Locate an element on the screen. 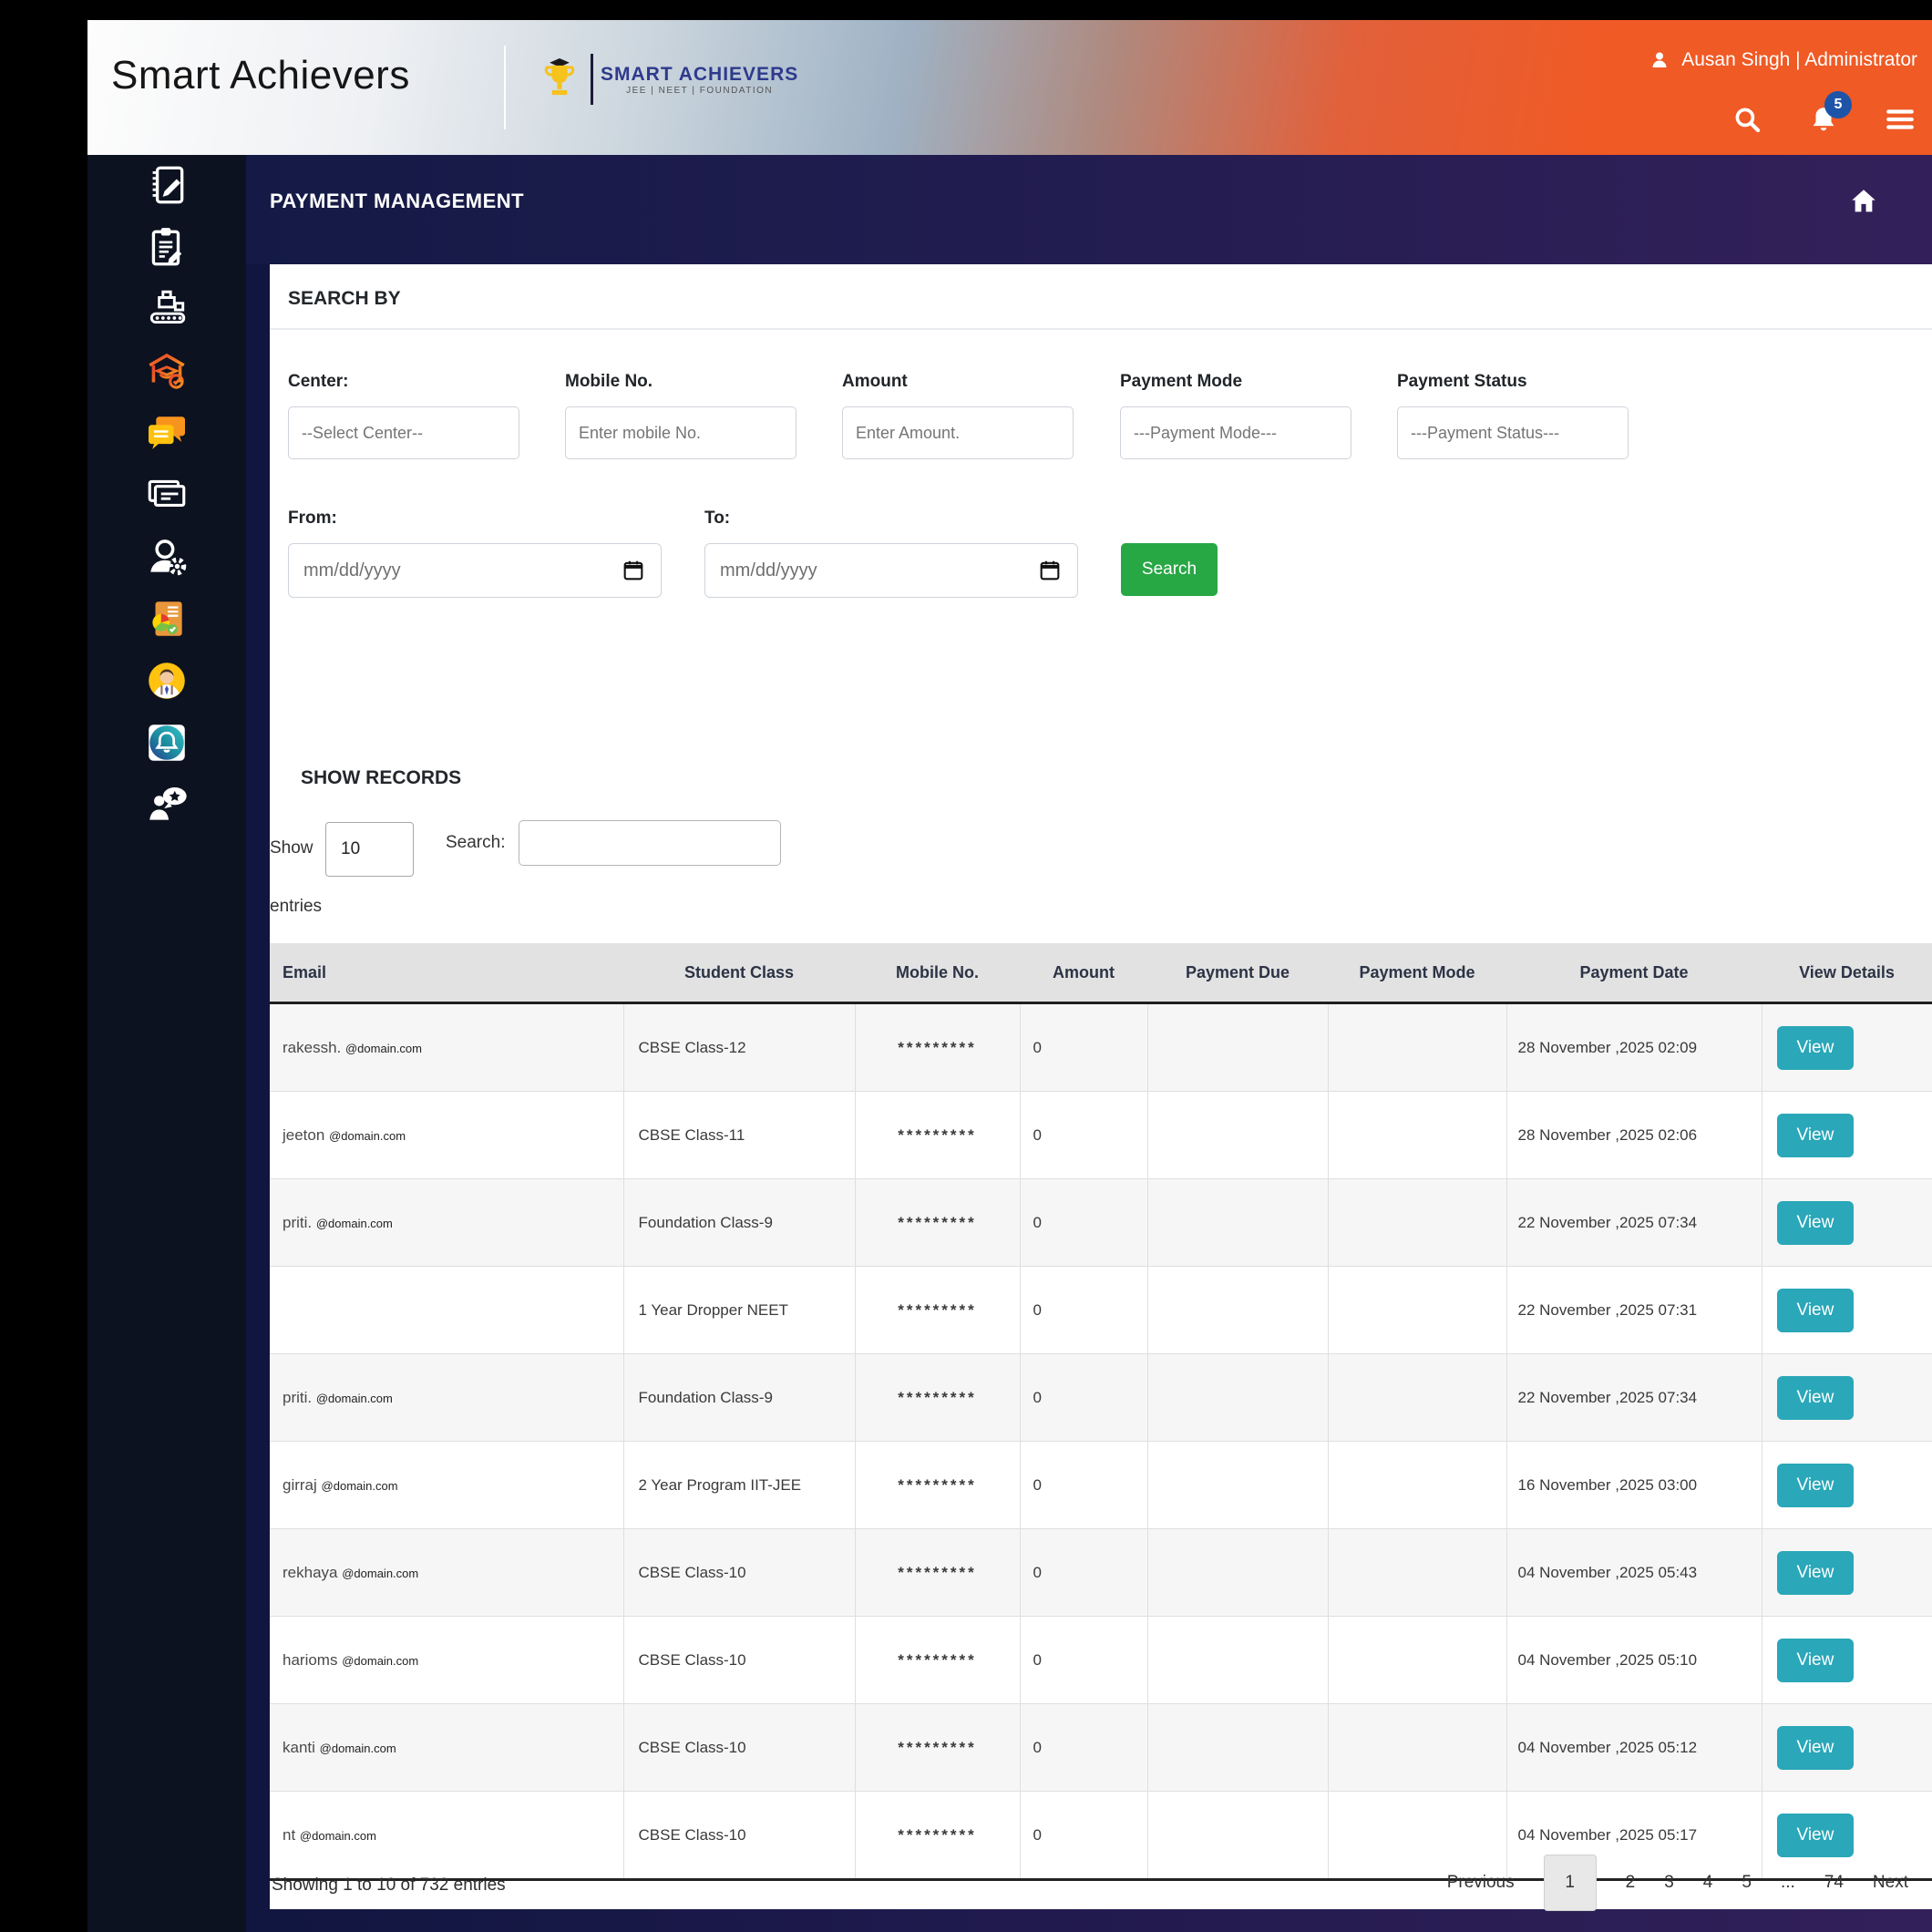 The image size is (1932, 1932). to-label: To: is located at coordinates (717, 518).